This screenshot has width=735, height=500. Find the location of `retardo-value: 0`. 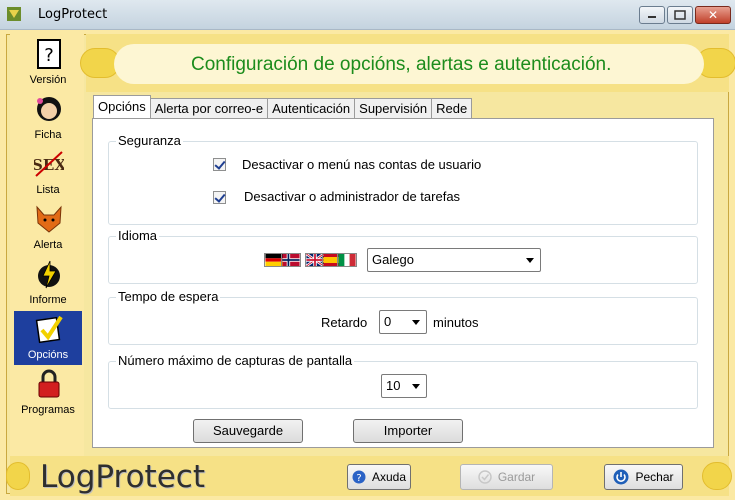

retardo-value: 0 is located at coordinates (388, 321).